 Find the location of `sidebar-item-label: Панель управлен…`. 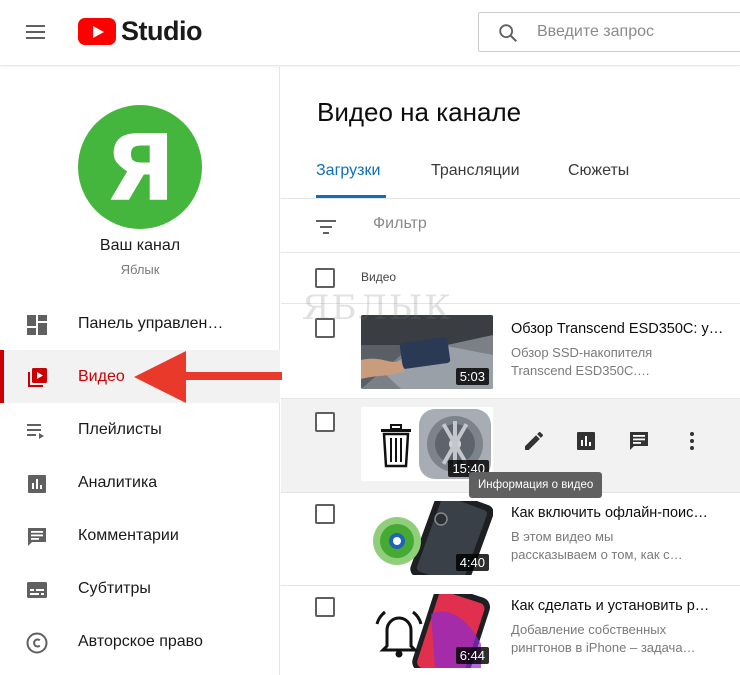

sidebar-item-label: Панель управлен… is located at coordinates (151, 323).